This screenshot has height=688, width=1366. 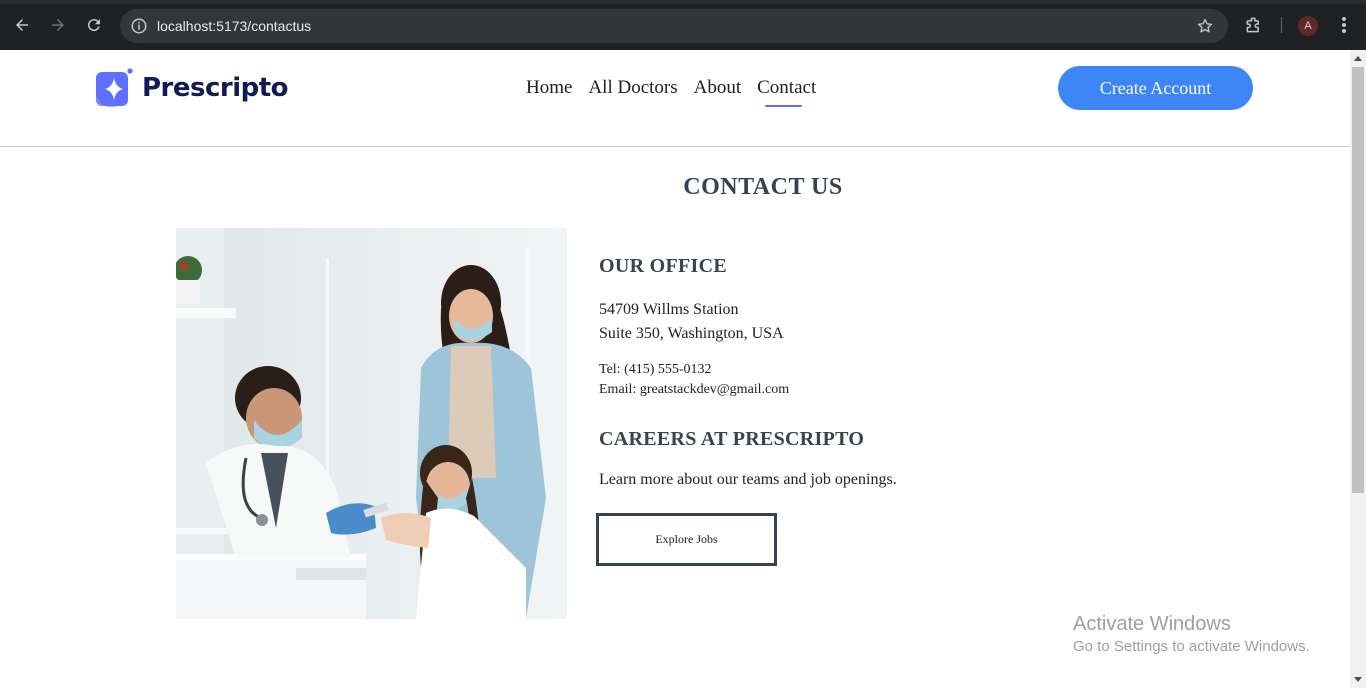 What do you see at coordinates (718, 88) in the screenshot?
I see `nav-link-about: About` at bounding box center [718, 88].